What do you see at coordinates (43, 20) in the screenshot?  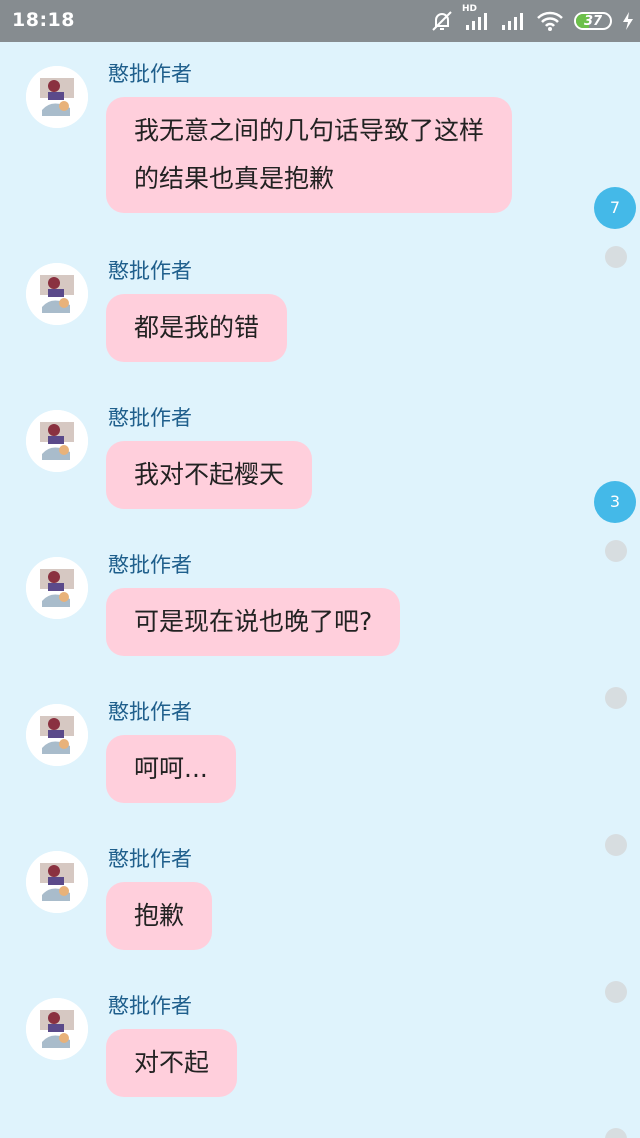 I see `status-time: 18:18` at bounding box center [43, 20].